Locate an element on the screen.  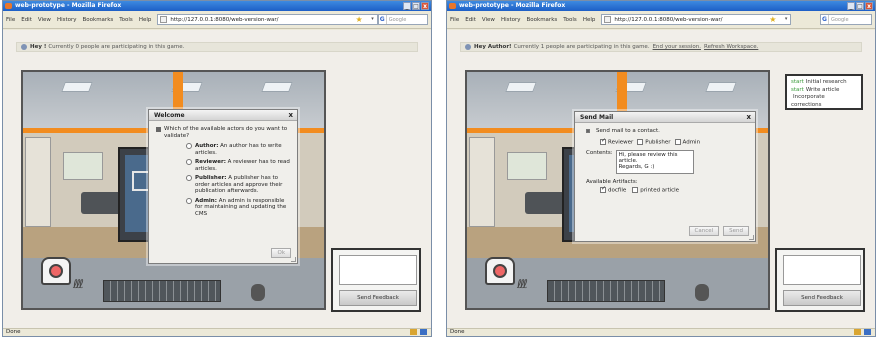
task-item: start Write article is located at coordinates (824, 91).